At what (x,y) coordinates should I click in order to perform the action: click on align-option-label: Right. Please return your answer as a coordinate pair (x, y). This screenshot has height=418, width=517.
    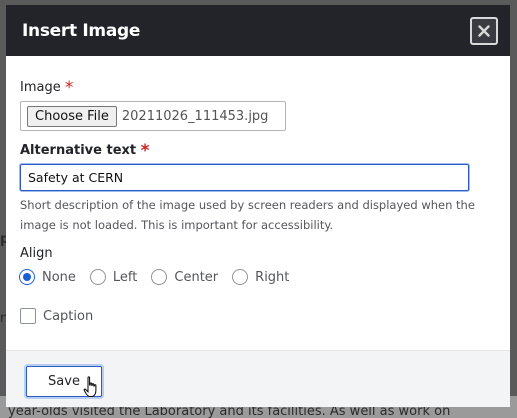
    Looking at the image, I should click on (272, 277).